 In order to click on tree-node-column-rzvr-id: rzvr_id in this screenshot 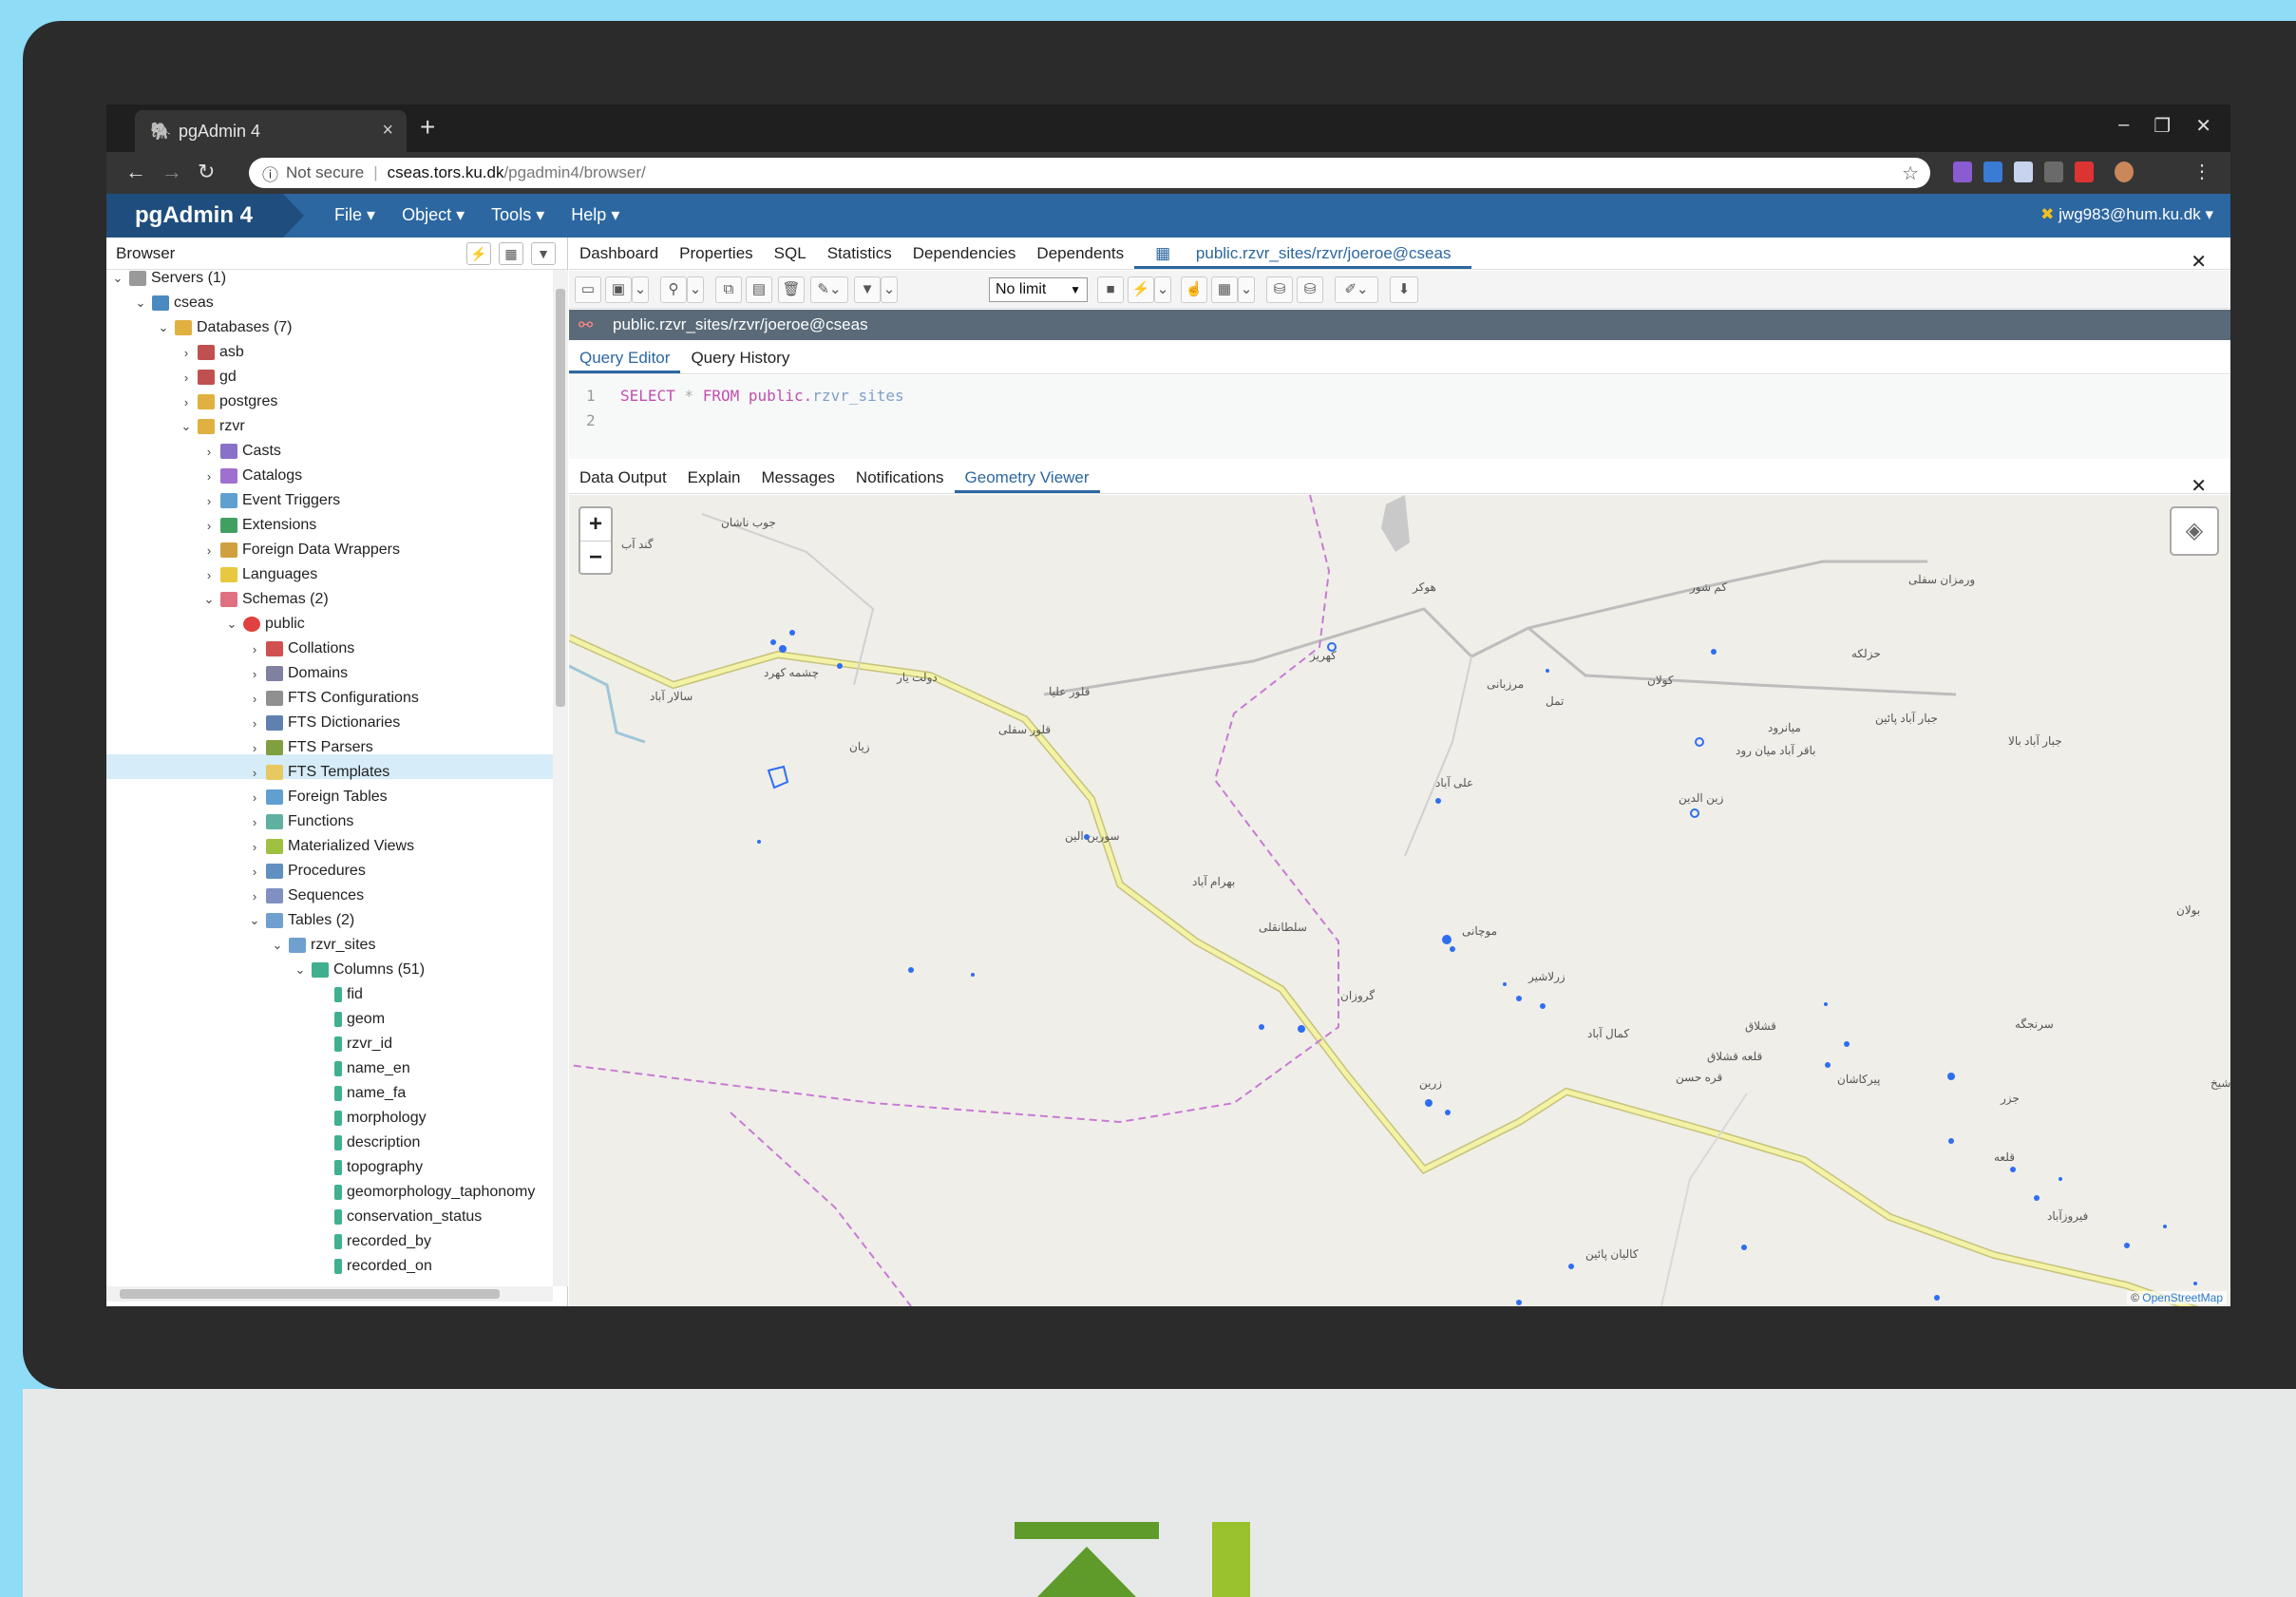, I will do `click(361, 1044)`.